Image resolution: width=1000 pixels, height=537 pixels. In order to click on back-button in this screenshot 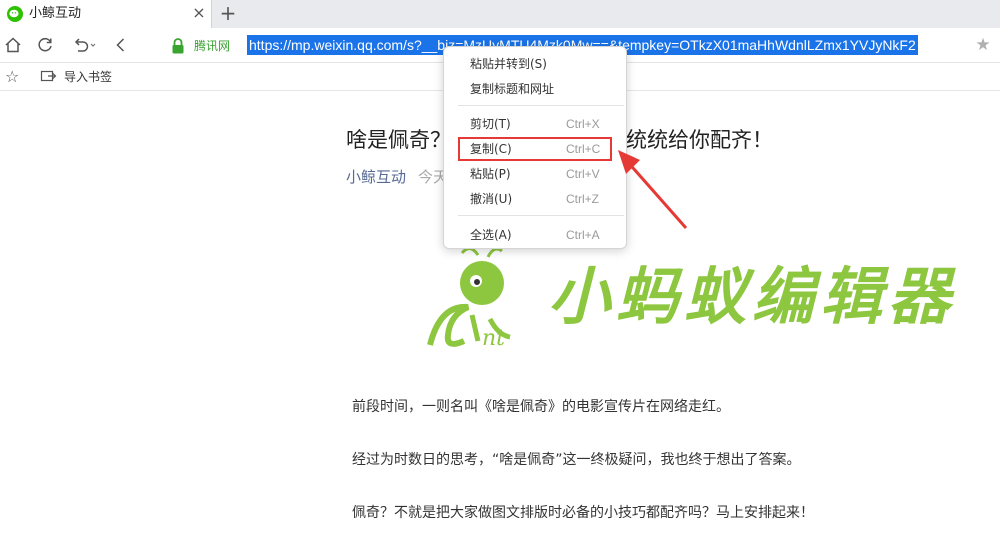, I will do `click(121, 45)`.